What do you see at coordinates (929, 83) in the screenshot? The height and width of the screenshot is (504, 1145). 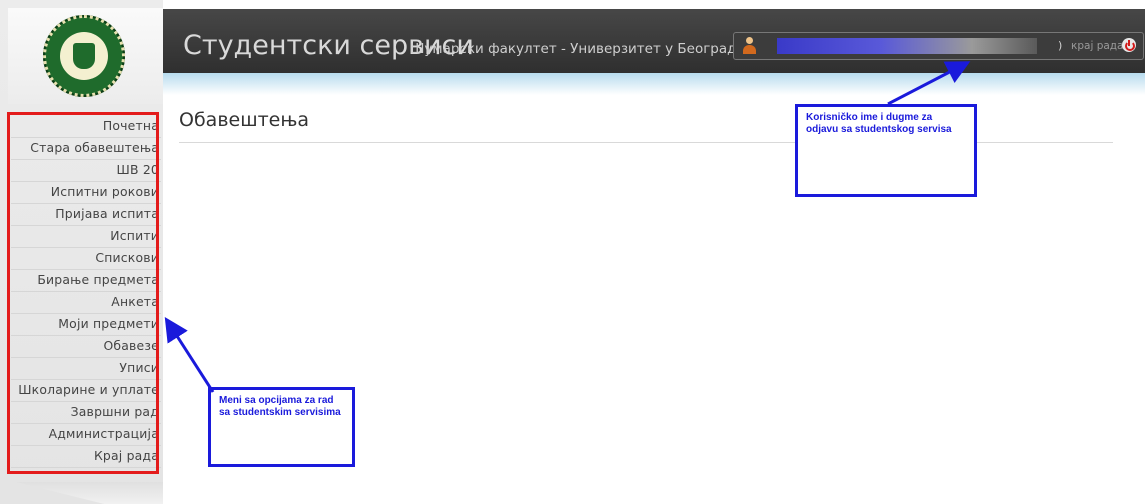 I see `user-callout-arrow` at bounding box center [929, 83].